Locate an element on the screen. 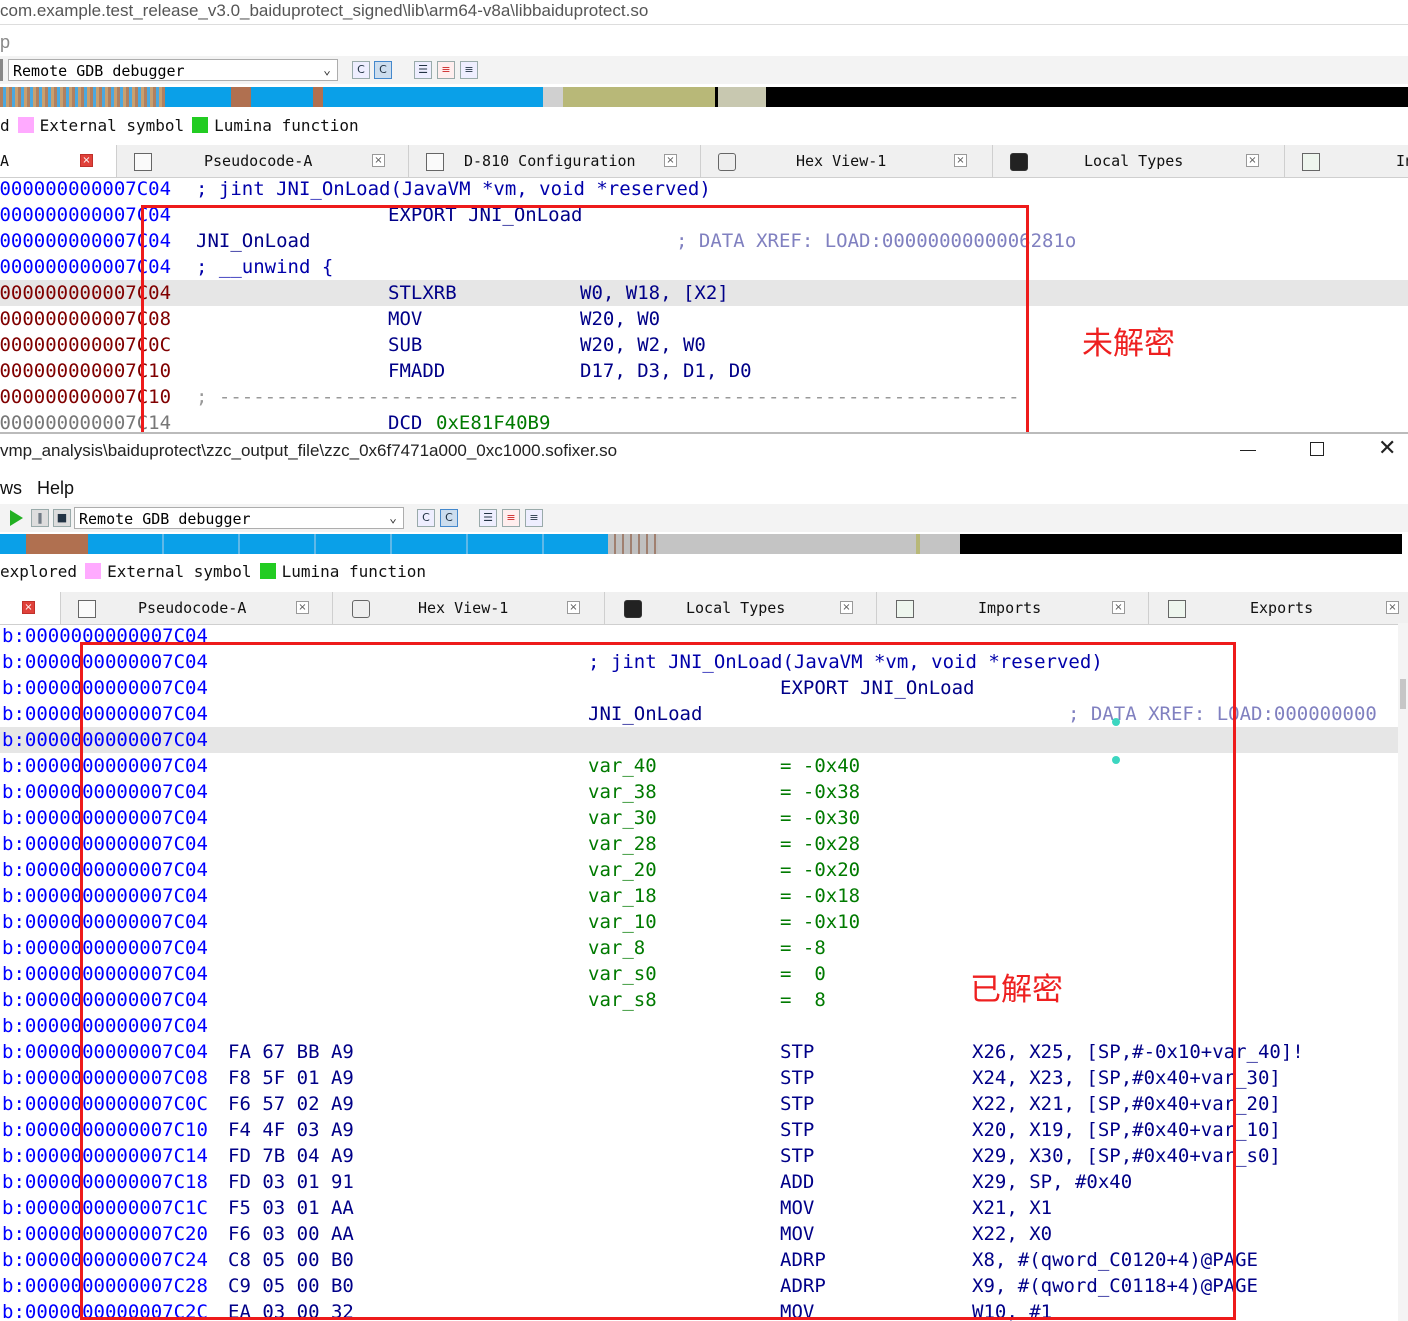 This screenshot has width=1408, height=1321. scrollbar is located at coordinates (1403, 972).